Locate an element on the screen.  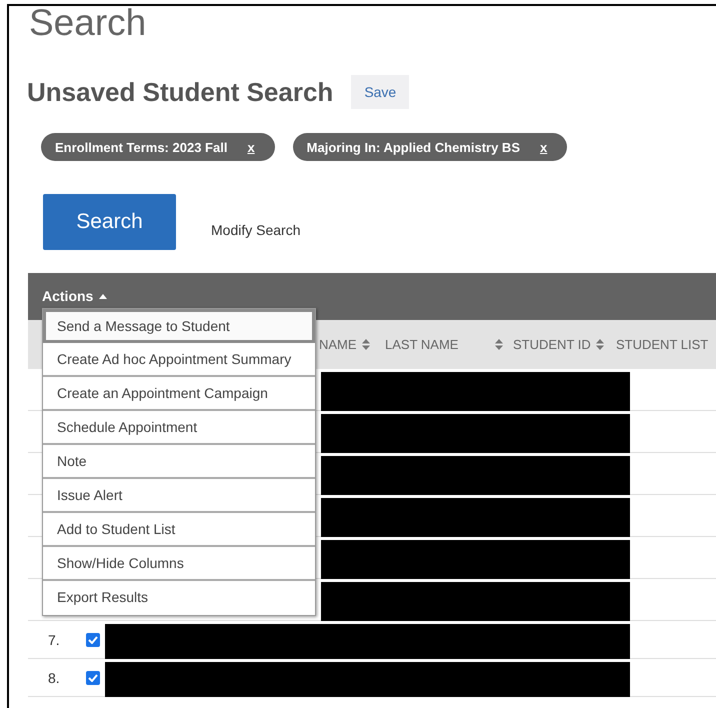
search-title: Unsaved Student Search is located at coordinates (180, 92).